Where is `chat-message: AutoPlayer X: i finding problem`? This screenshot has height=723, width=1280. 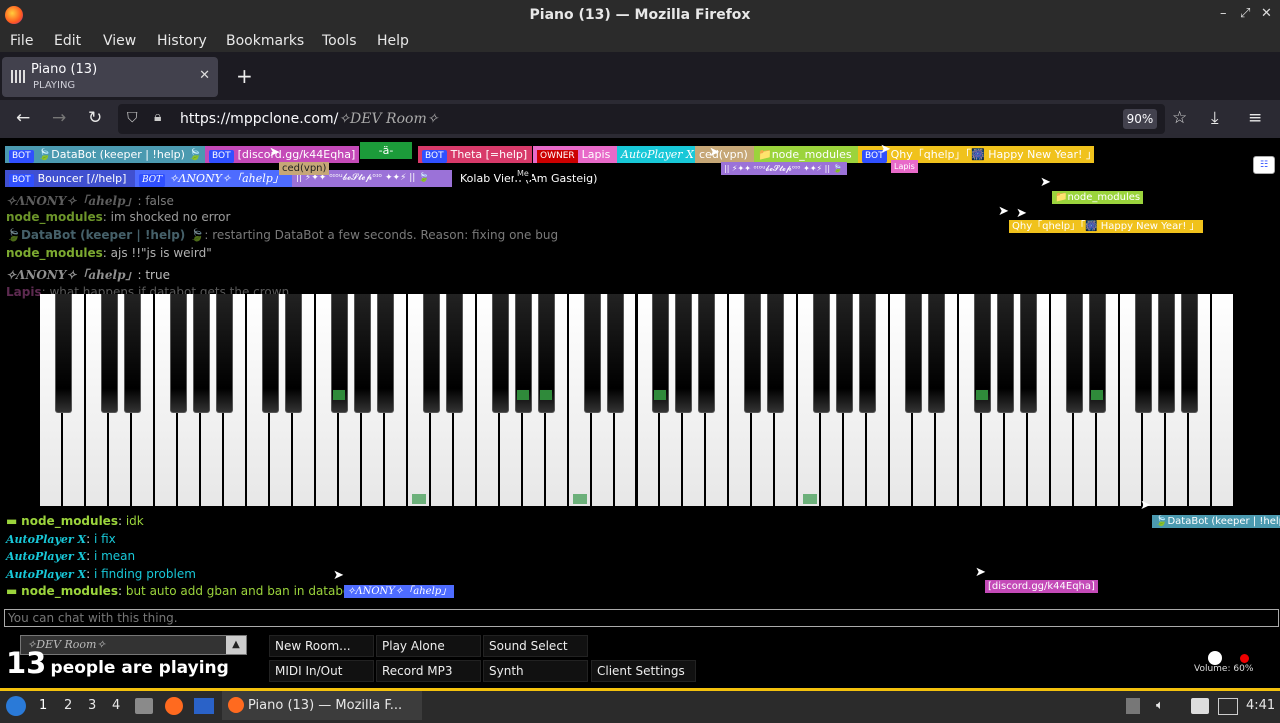
chat-message: AutoPlayer X: i finding problem is located at coordinates (101, 574).